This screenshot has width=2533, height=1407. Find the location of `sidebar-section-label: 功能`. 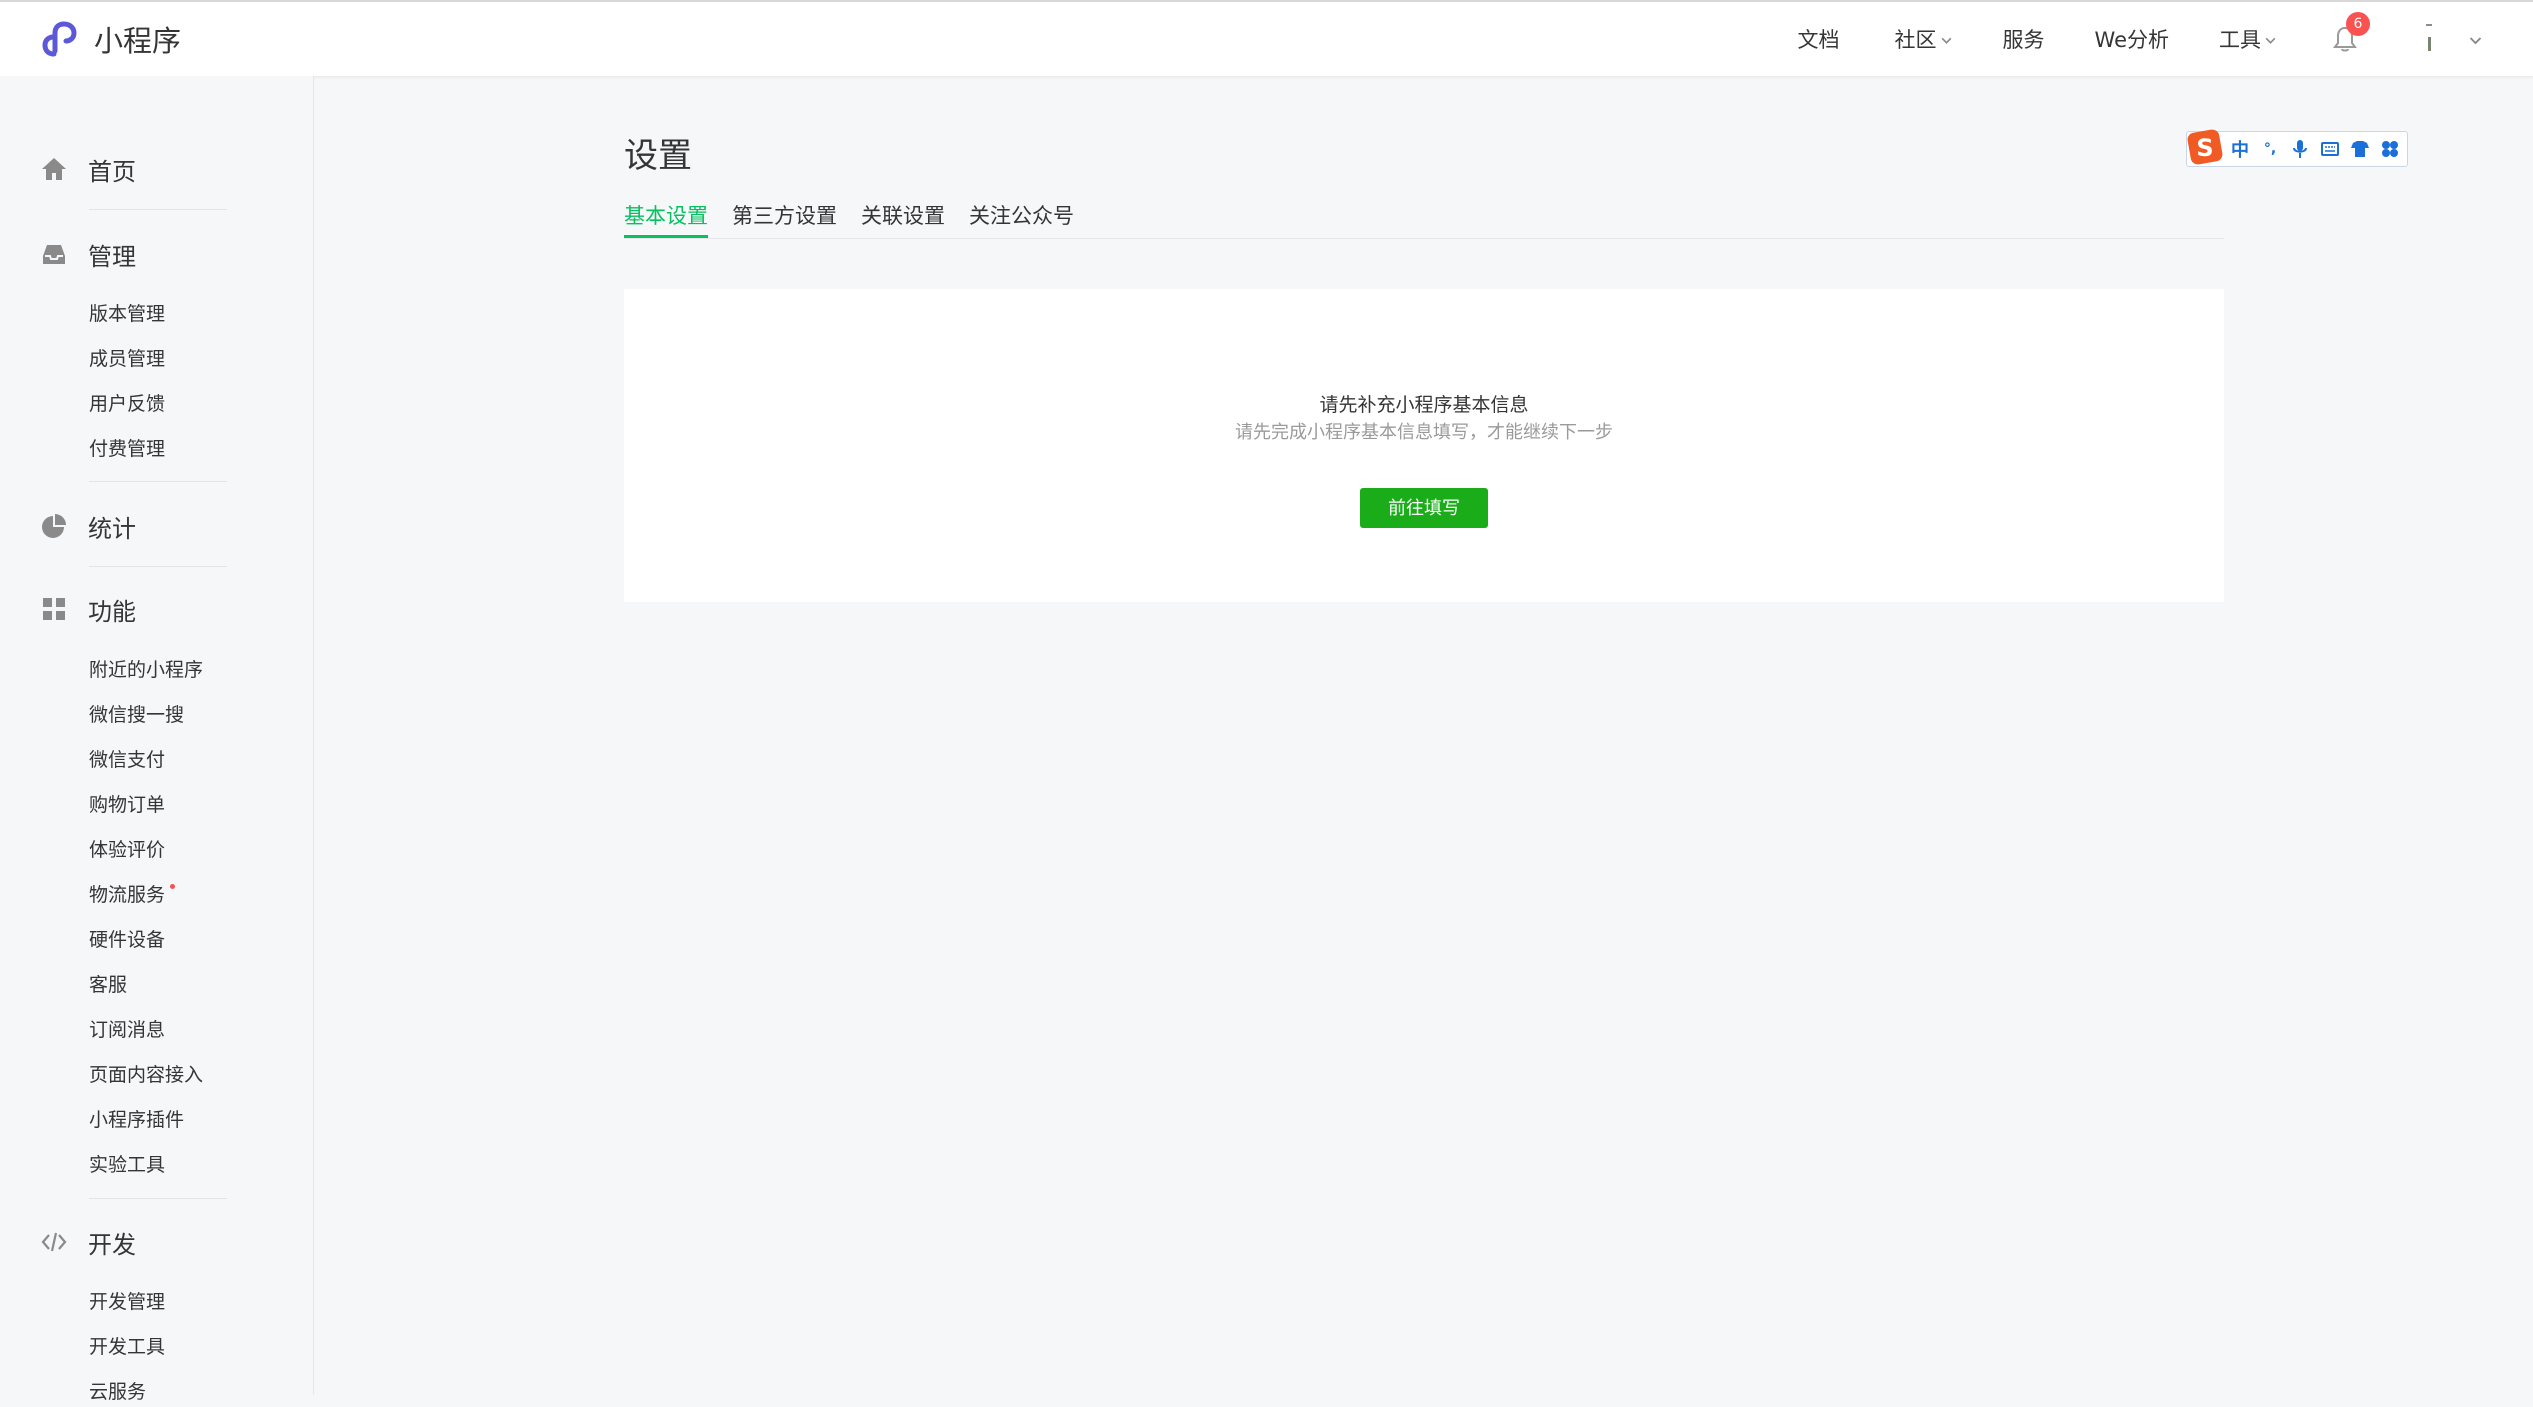

sidebar-section-label: 功能 is located at coordinates (112, 611).